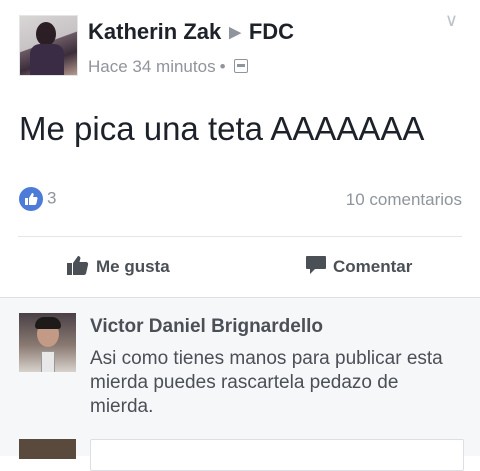 This screenshot has height=471, width=480. I want to click on commenter-name: Victor Daniel Brignardello, so click(206, 327).